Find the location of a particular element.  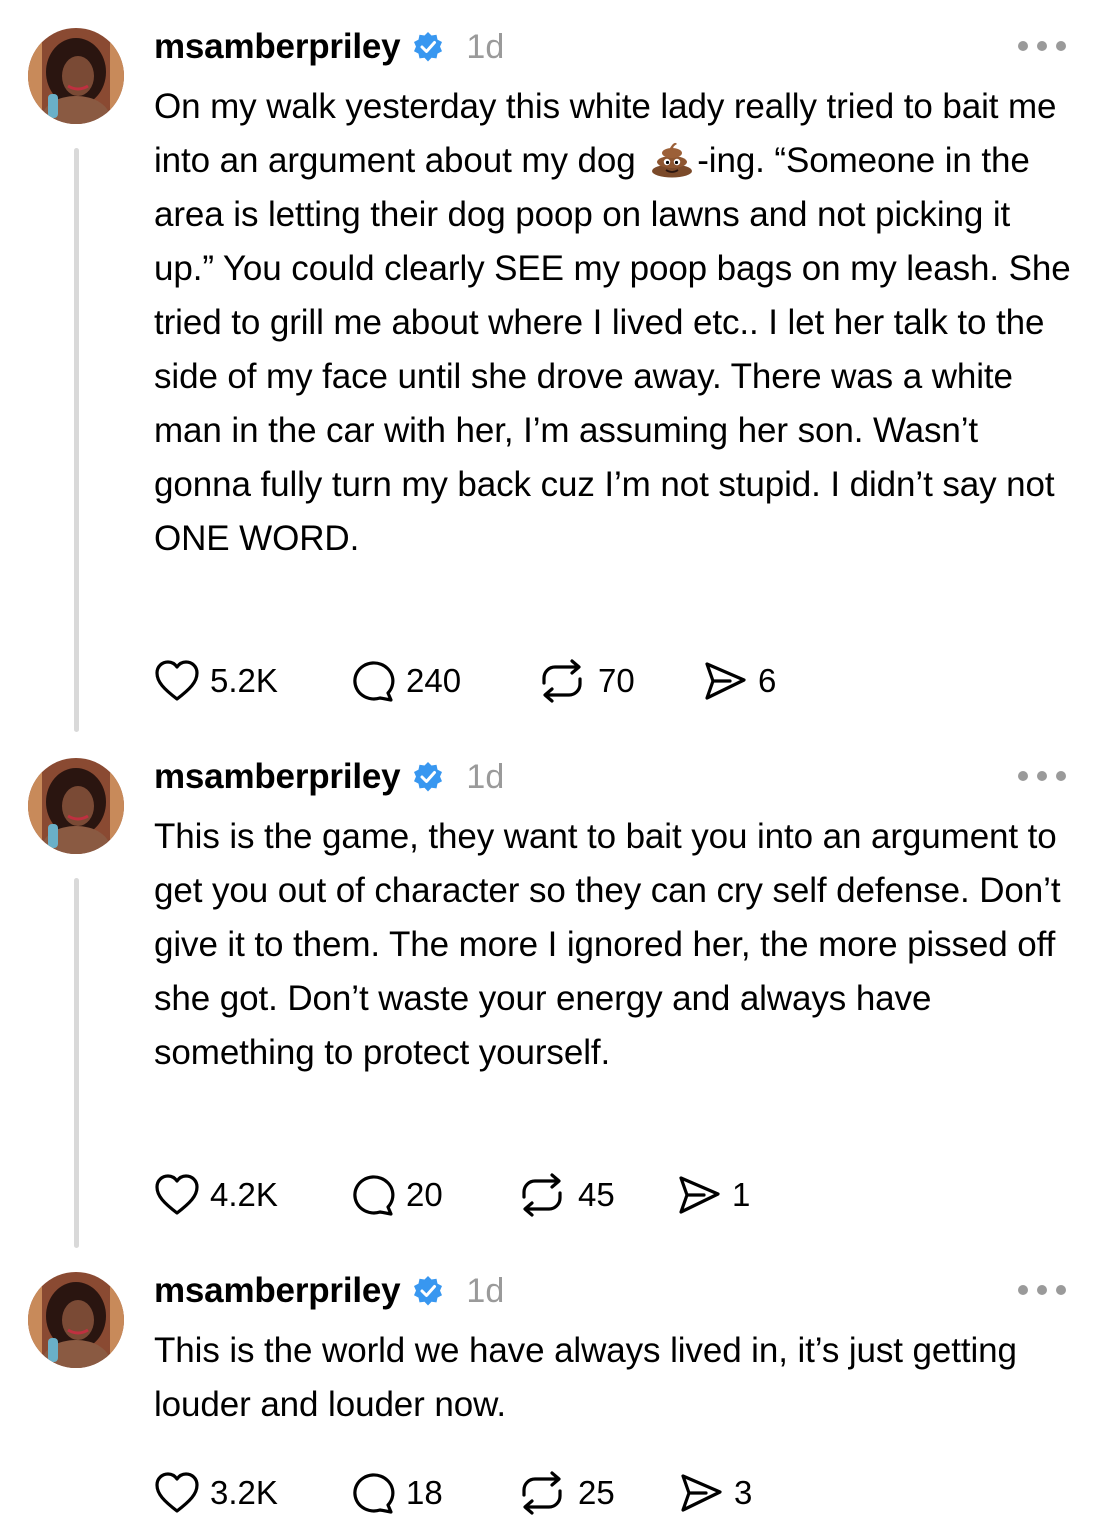

share-button: 1 is located at coordinates (713, 1195).